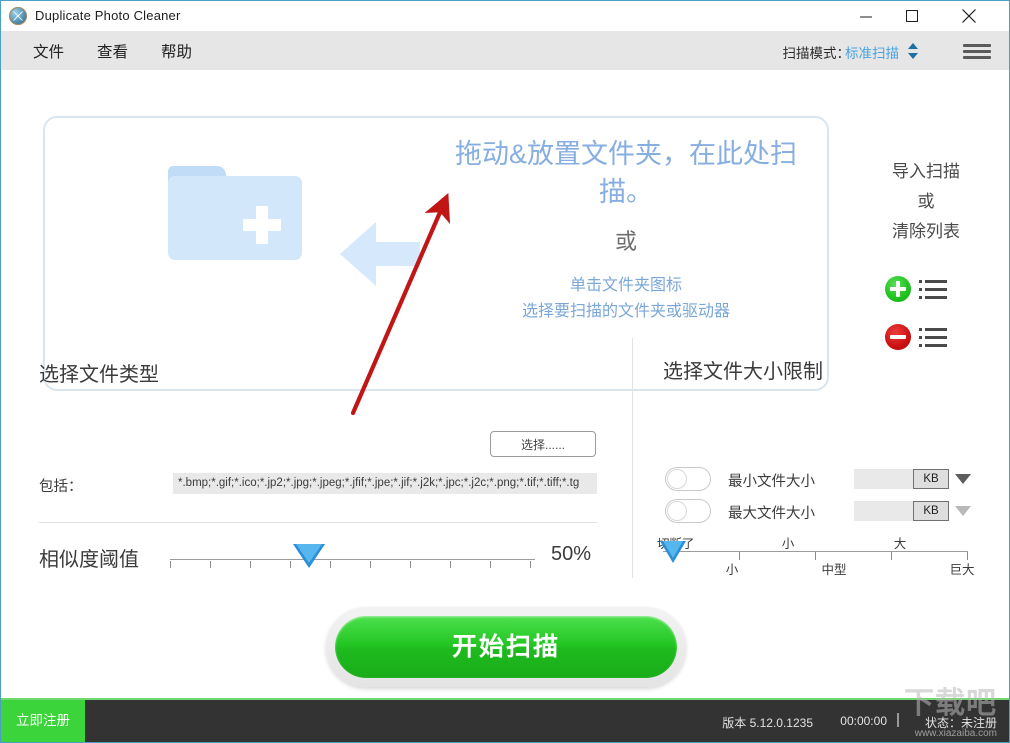  What do you see at coordinates (380, 254) in the screenshot?
I see `arrow-left-icon` at bounding box center [380, 254].